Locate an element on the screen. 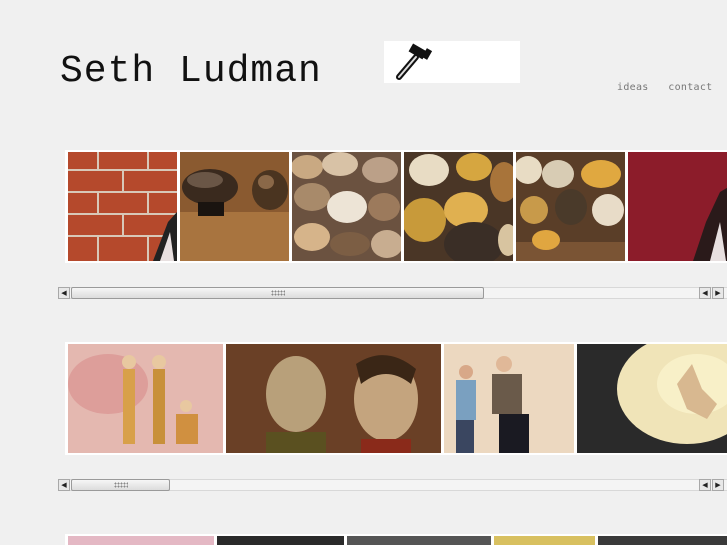 This screenshot has height=545, width=727. third-gallery is located at coordinates (396, 539).